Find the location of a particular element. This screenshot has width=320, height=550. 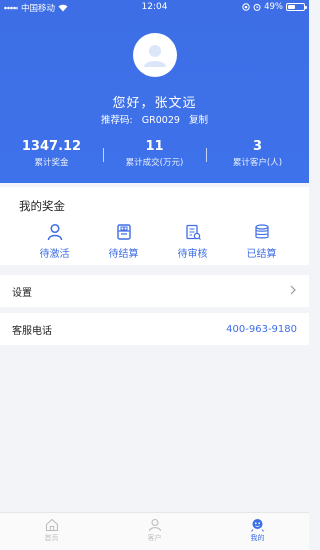

battery-percent: 49% is located at coordinates (273, 7).